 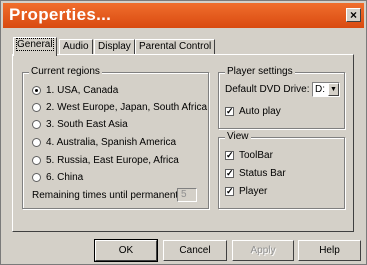 I want to click on region-option-4: 4. Australia, Spanish America, so click(x=104, y=142).